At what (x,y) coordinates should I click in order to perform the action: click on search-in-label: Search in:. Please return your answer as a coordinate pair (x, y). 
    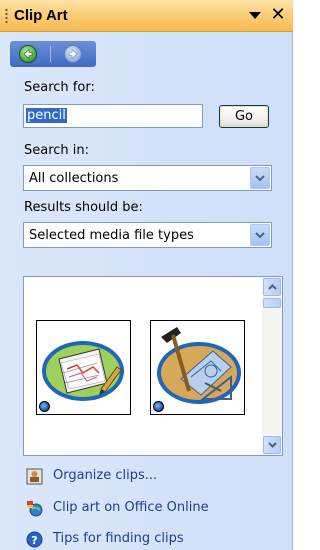
    Looking at the image, I should click on (57, 150).